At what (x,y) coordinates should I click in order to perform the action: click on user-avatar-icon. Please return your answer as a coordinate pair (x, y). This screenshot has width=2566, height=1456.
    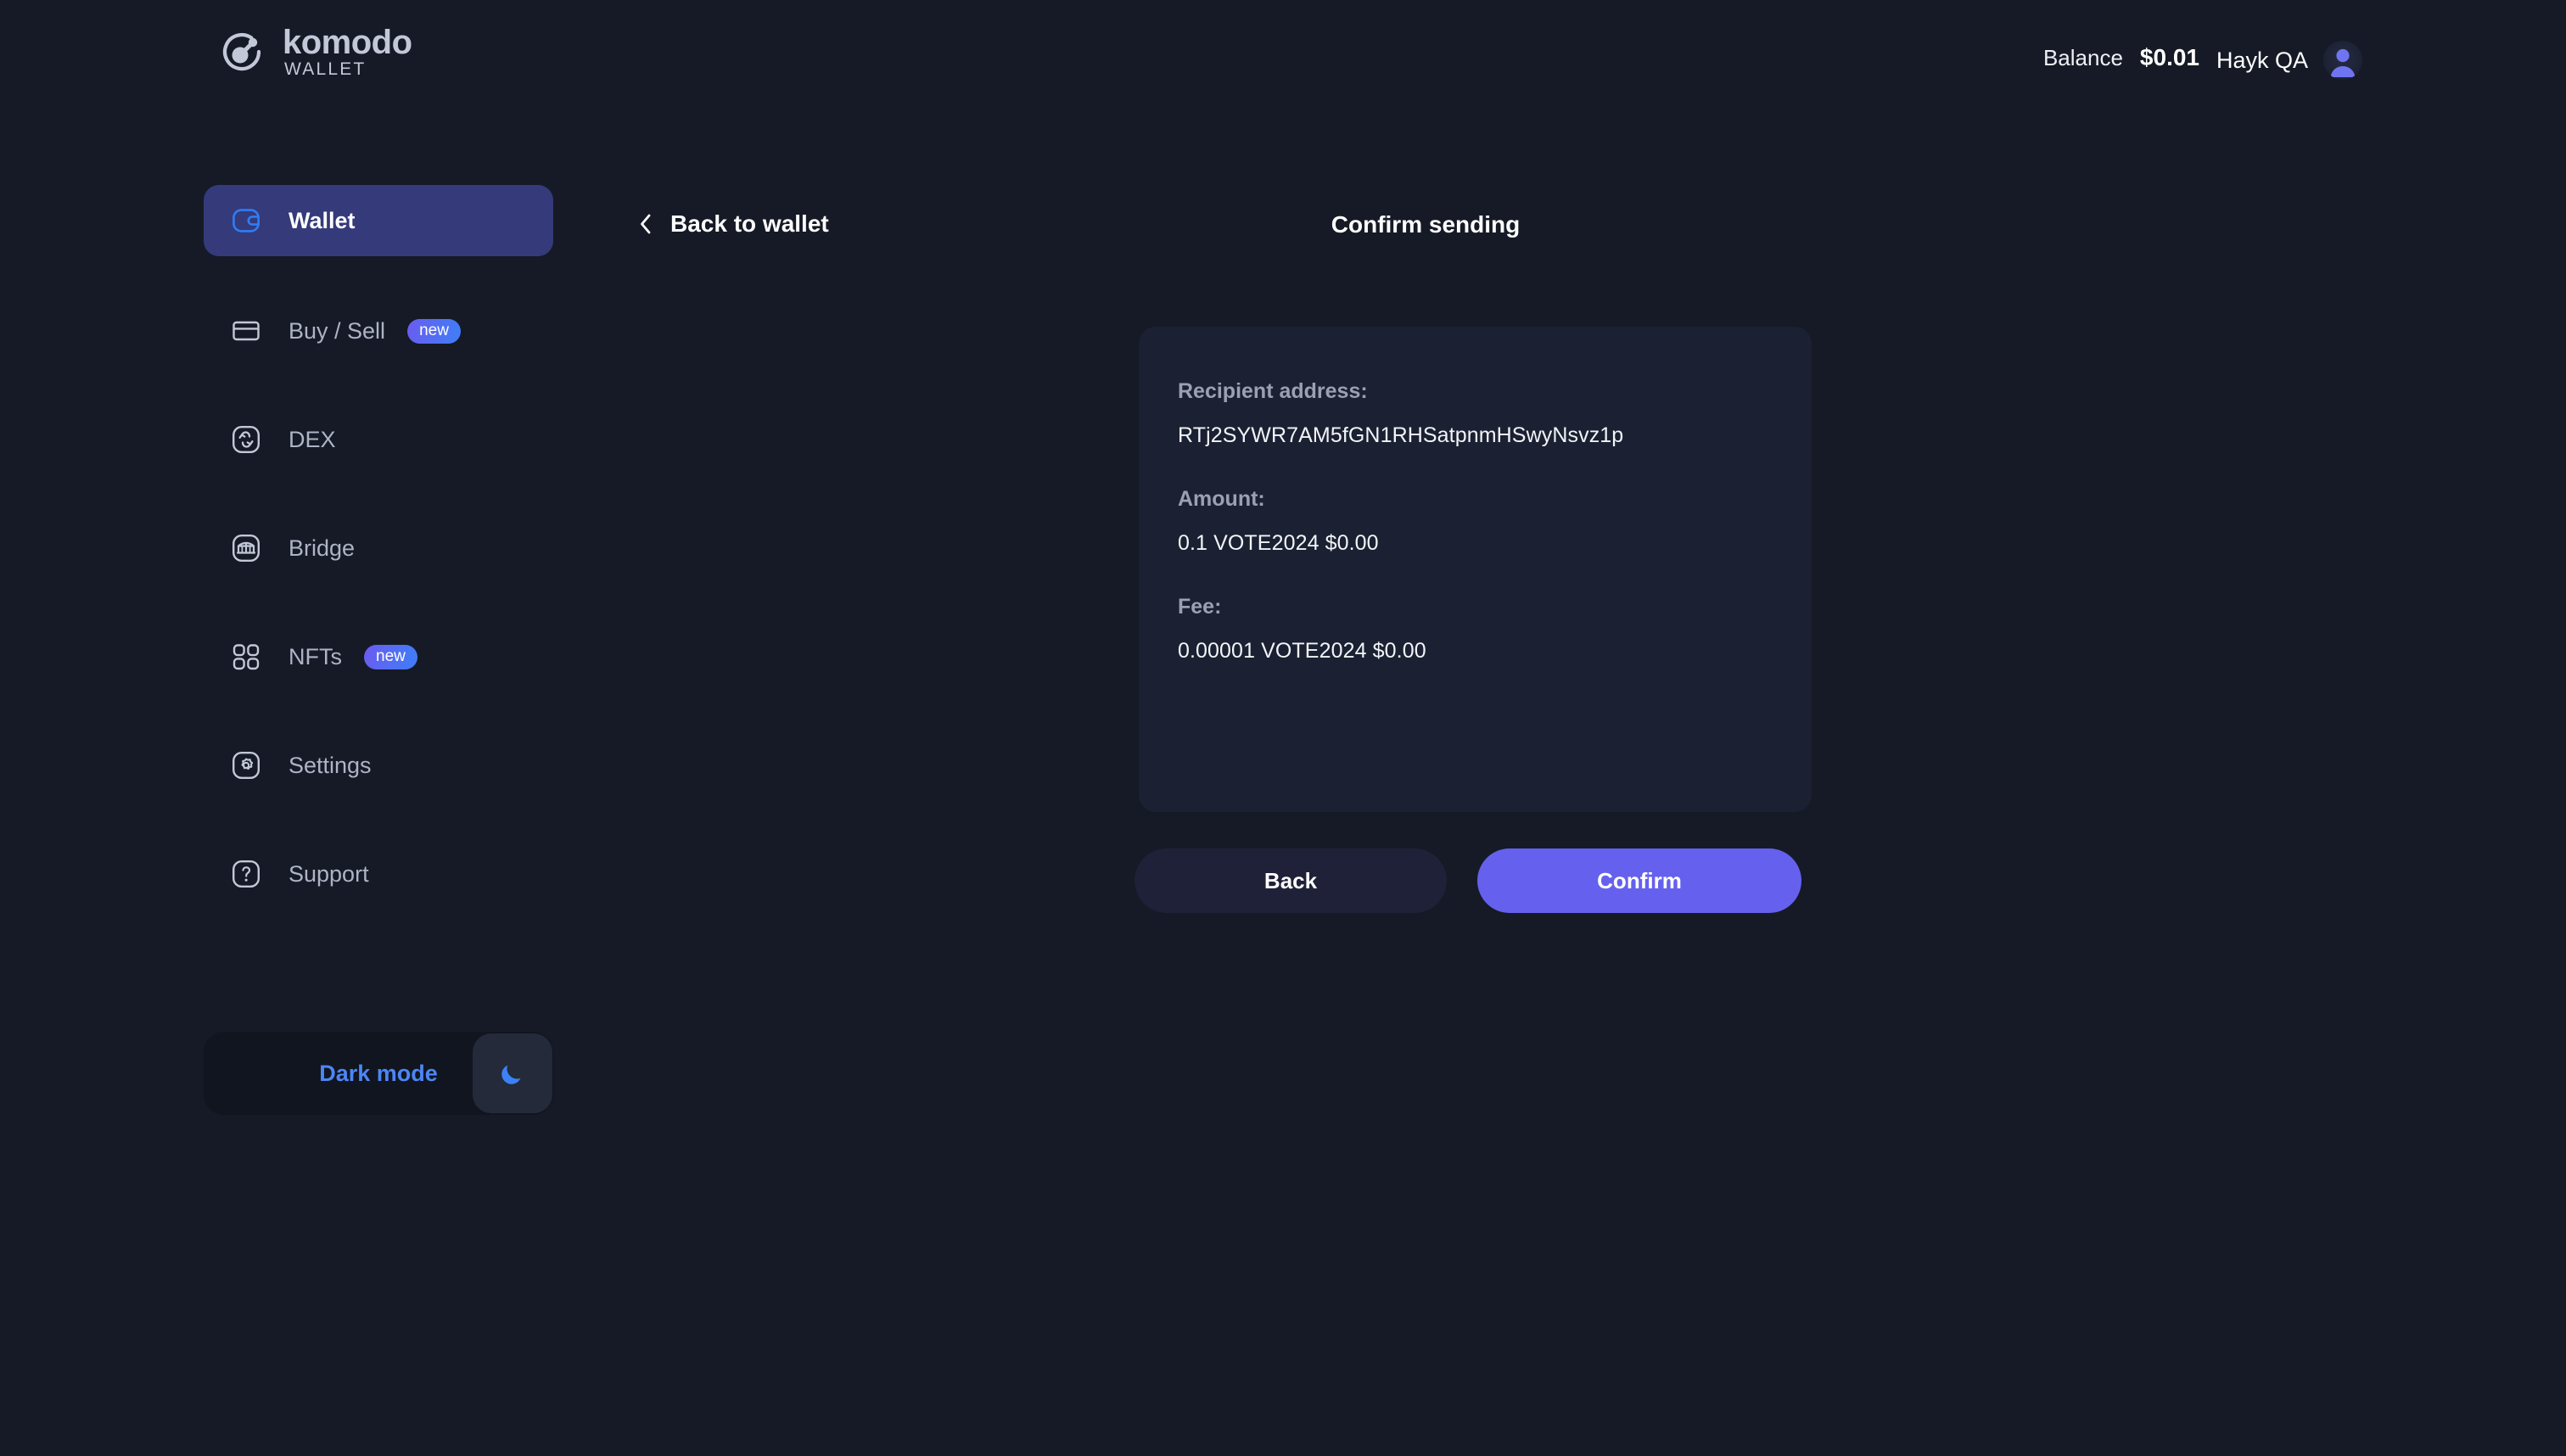
    Looking at the image, I should click on (2343, 63).